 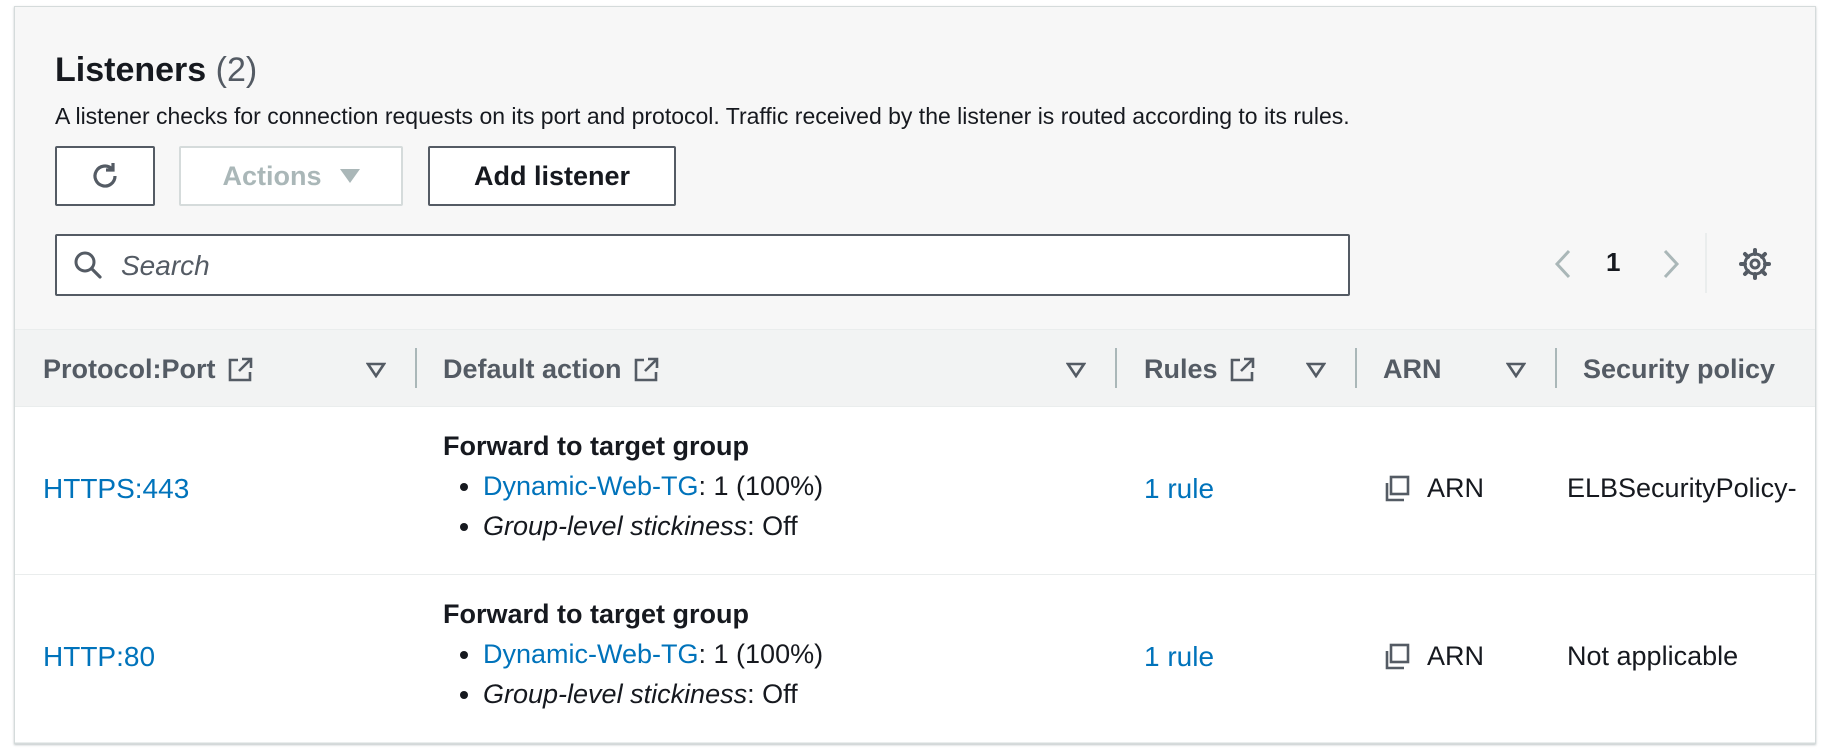 I want to click on gear-icon, so click(x=1755, y=264).